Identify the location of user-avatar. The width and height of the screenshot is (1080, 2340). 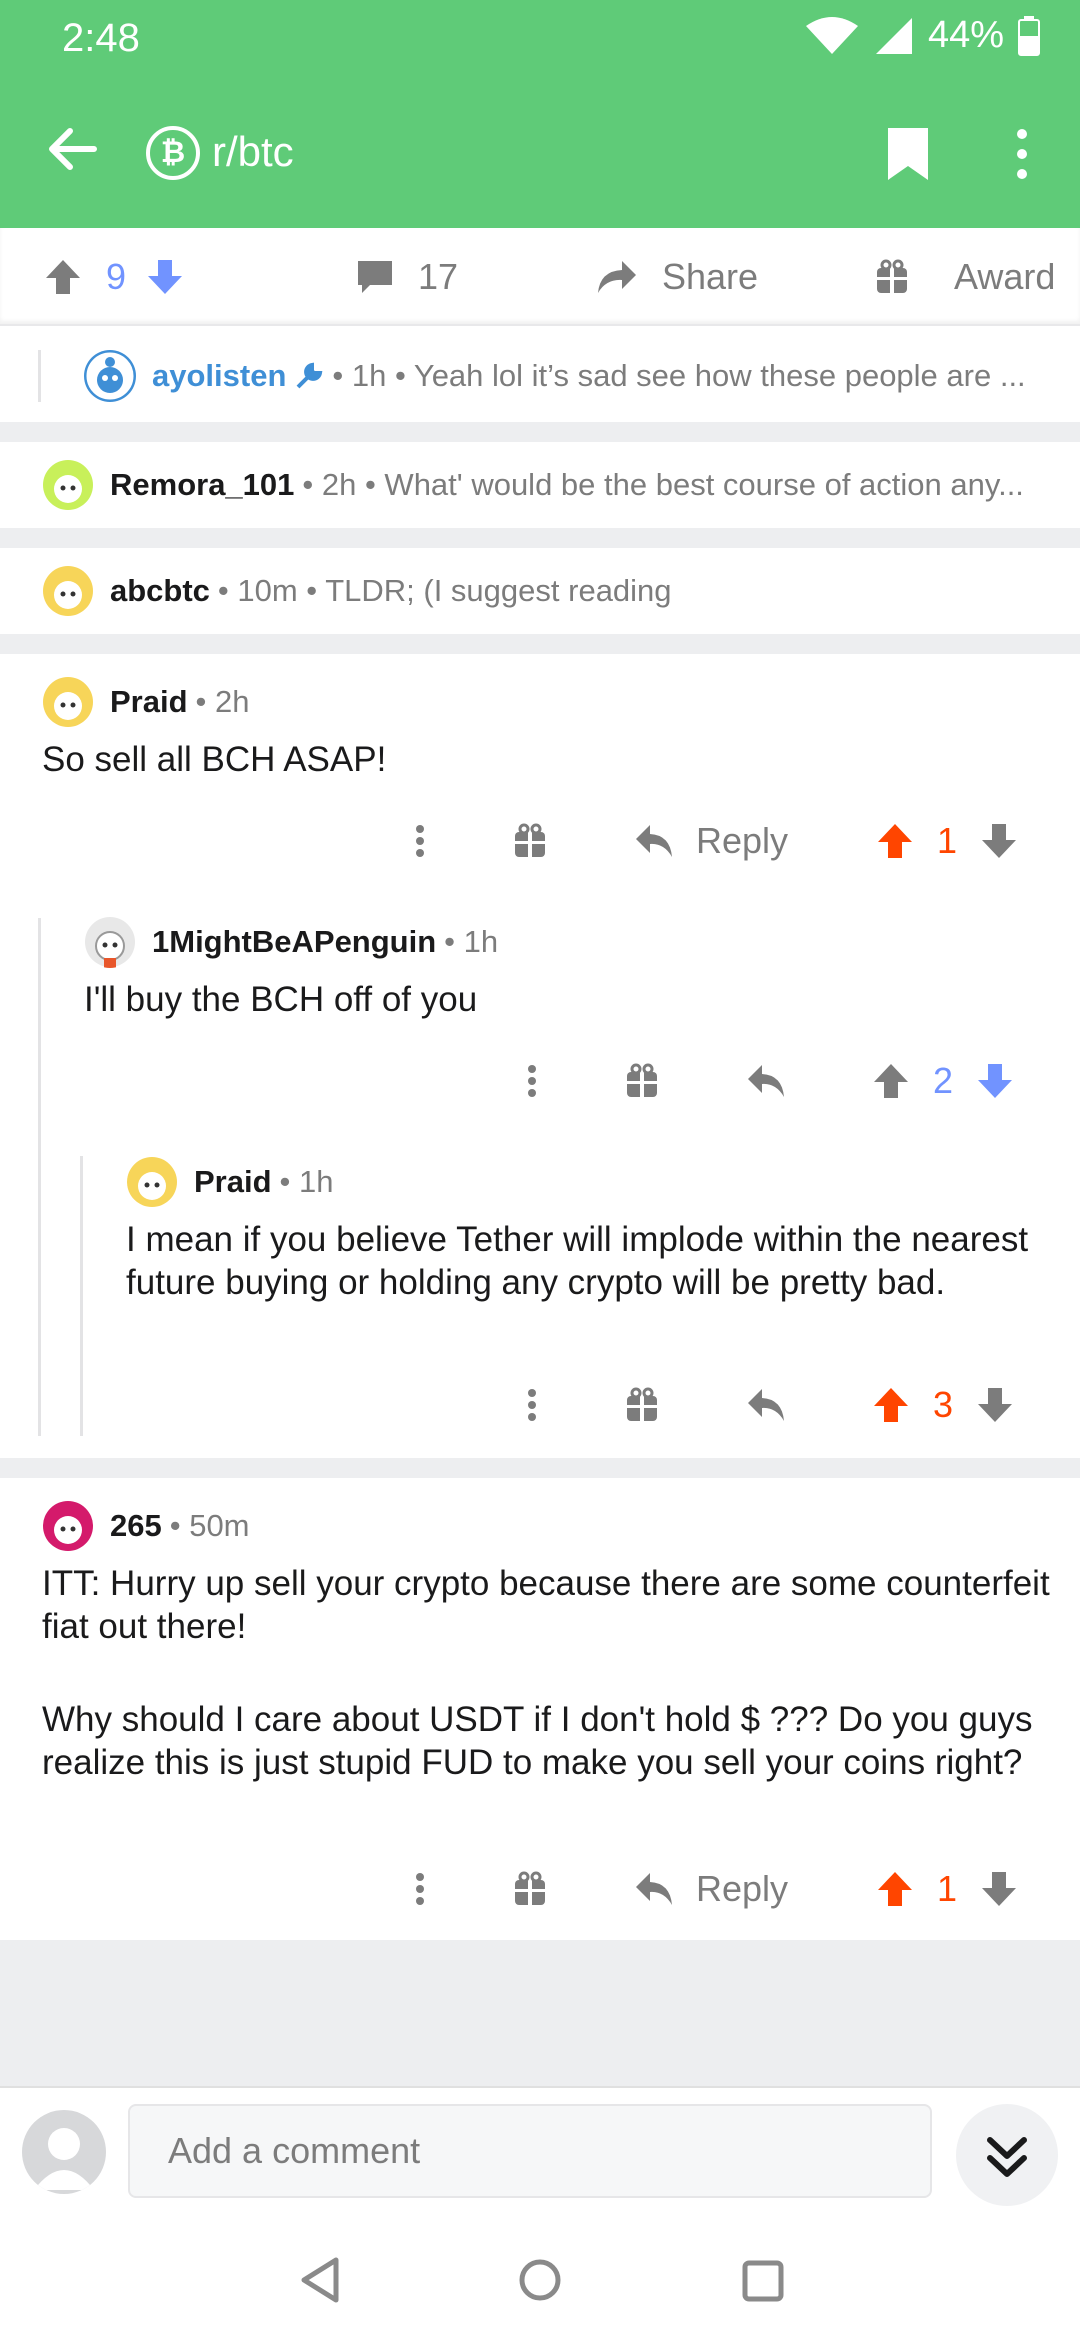
(64, 2152).